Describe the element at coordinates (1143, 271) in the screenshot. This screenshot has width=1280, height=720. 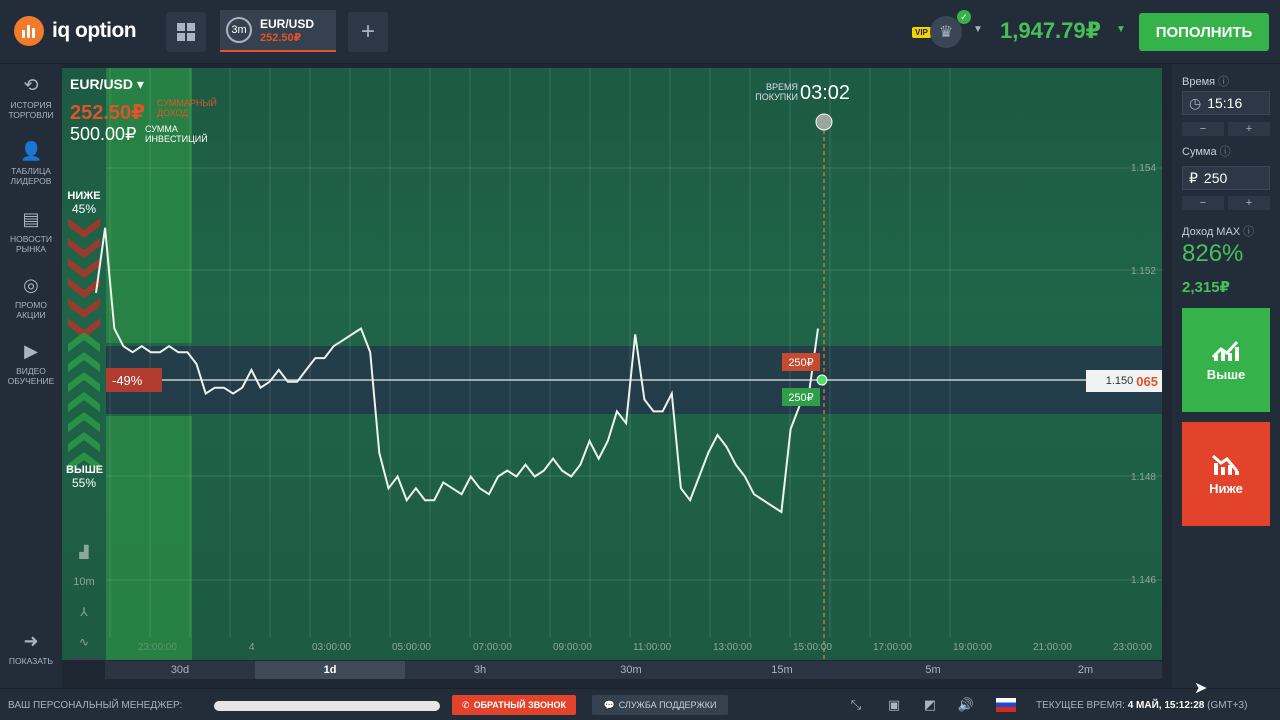
I see `y-tick: 1.152` at that location.